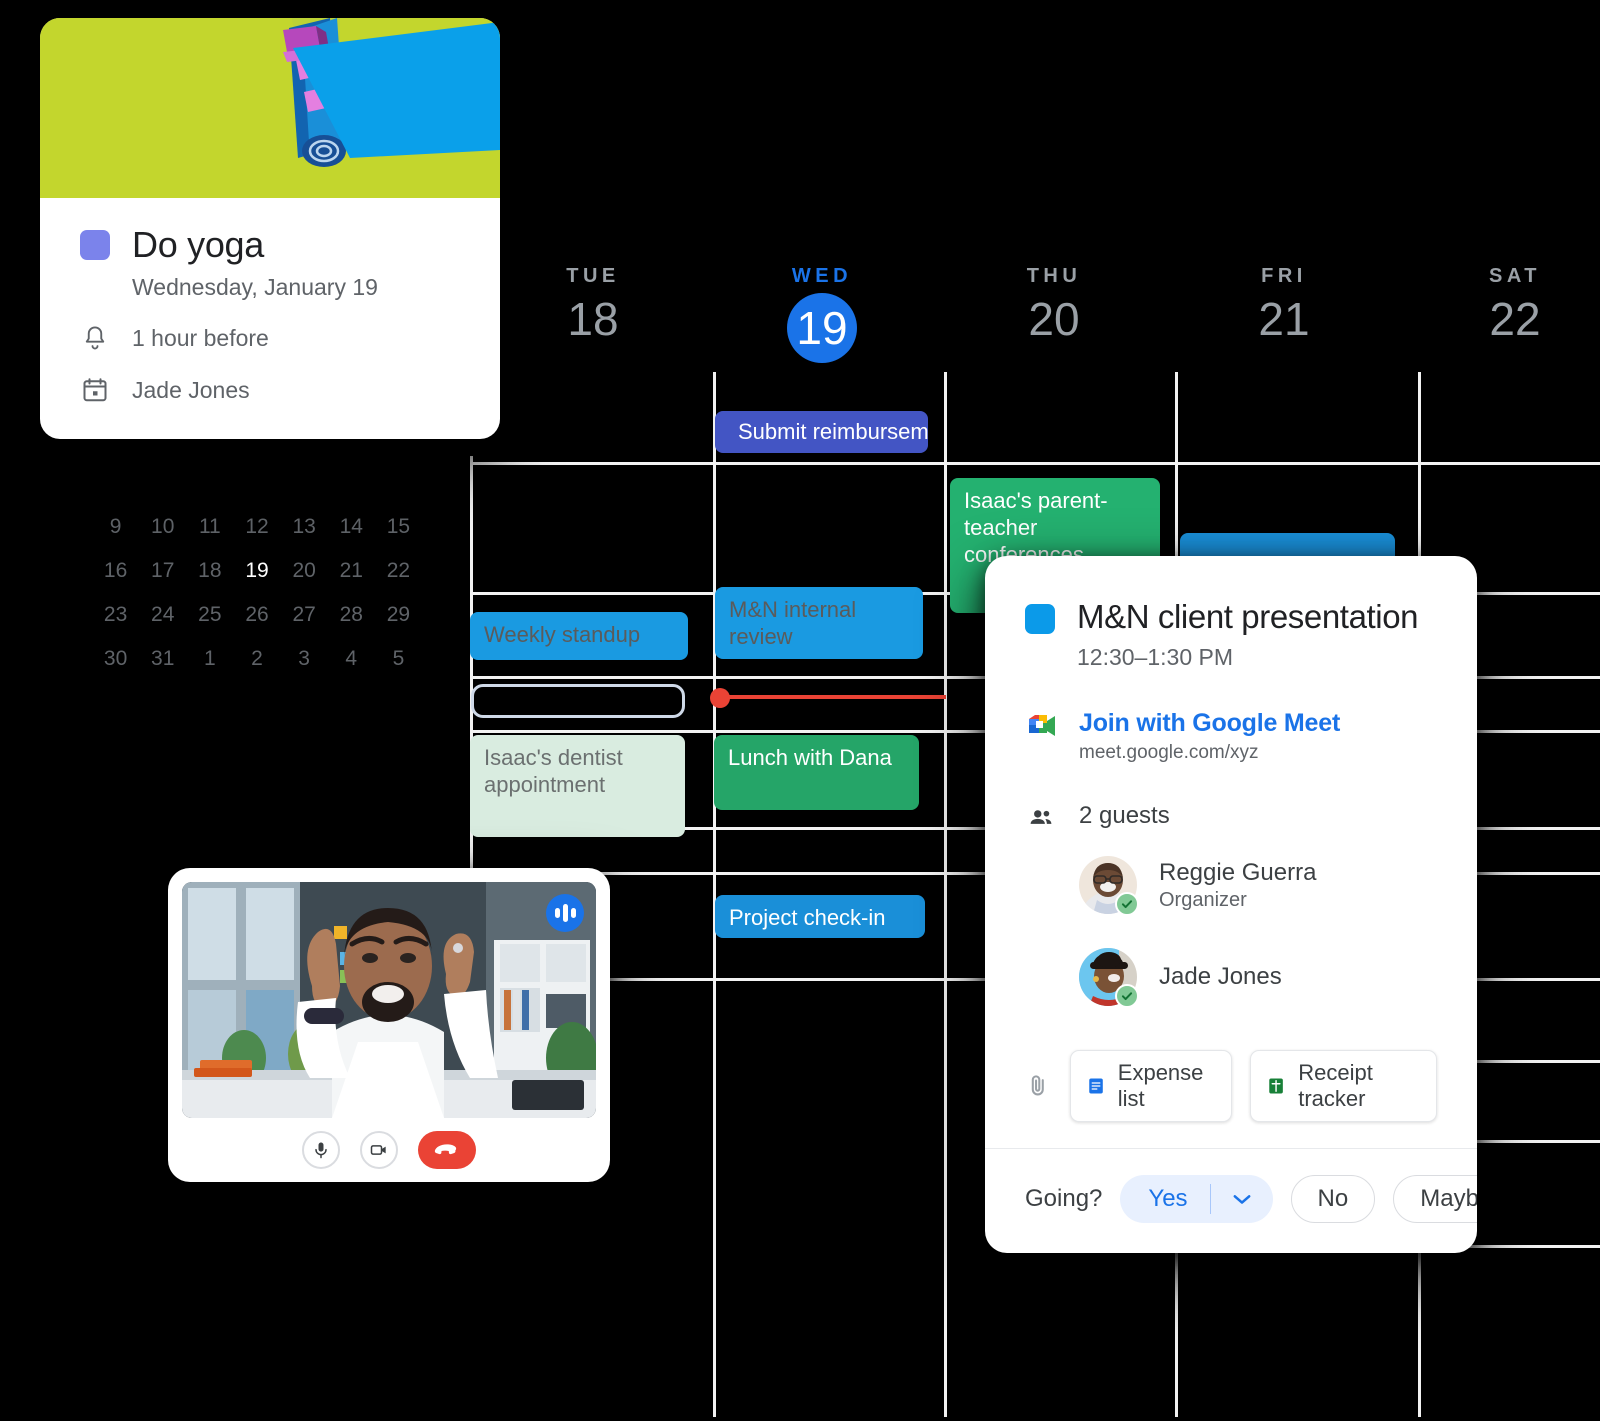 This screenshot has width=1600, height=1421. I want to click on mini-day: 4, so click(351, 659).